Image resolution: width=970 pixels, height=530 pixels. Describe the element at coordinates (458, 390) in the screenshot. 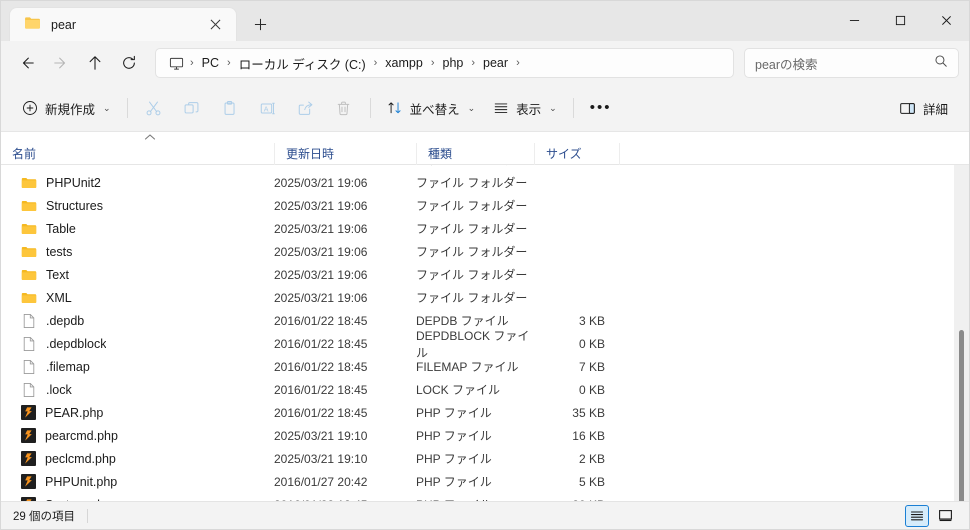

I see `file-type-cell: LOCK ファイル` at that location.